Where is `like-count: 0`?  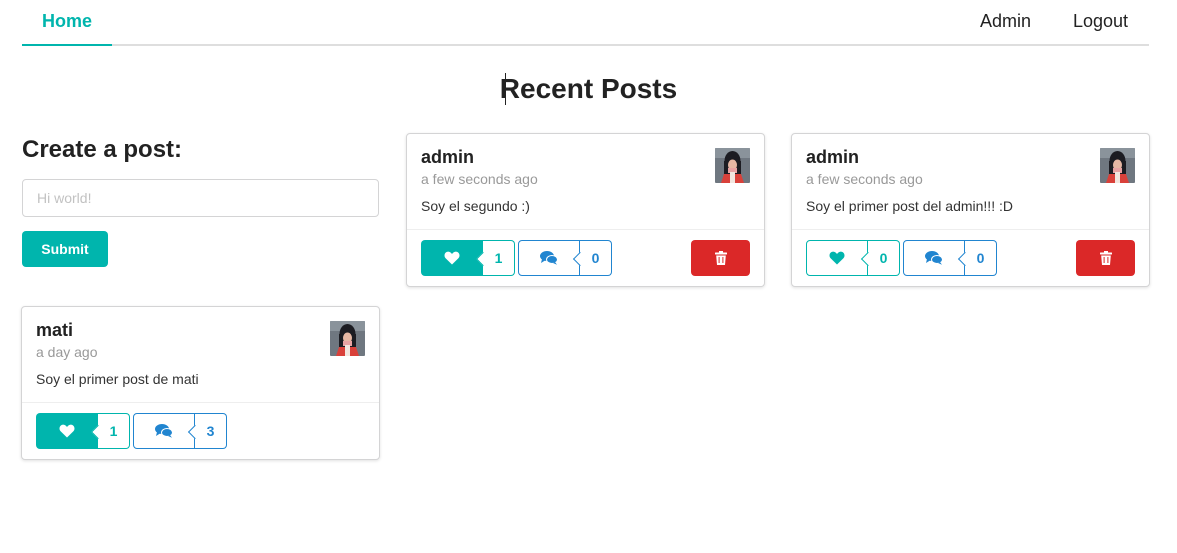 like-count: 0 is located at coordinates (884, 258).